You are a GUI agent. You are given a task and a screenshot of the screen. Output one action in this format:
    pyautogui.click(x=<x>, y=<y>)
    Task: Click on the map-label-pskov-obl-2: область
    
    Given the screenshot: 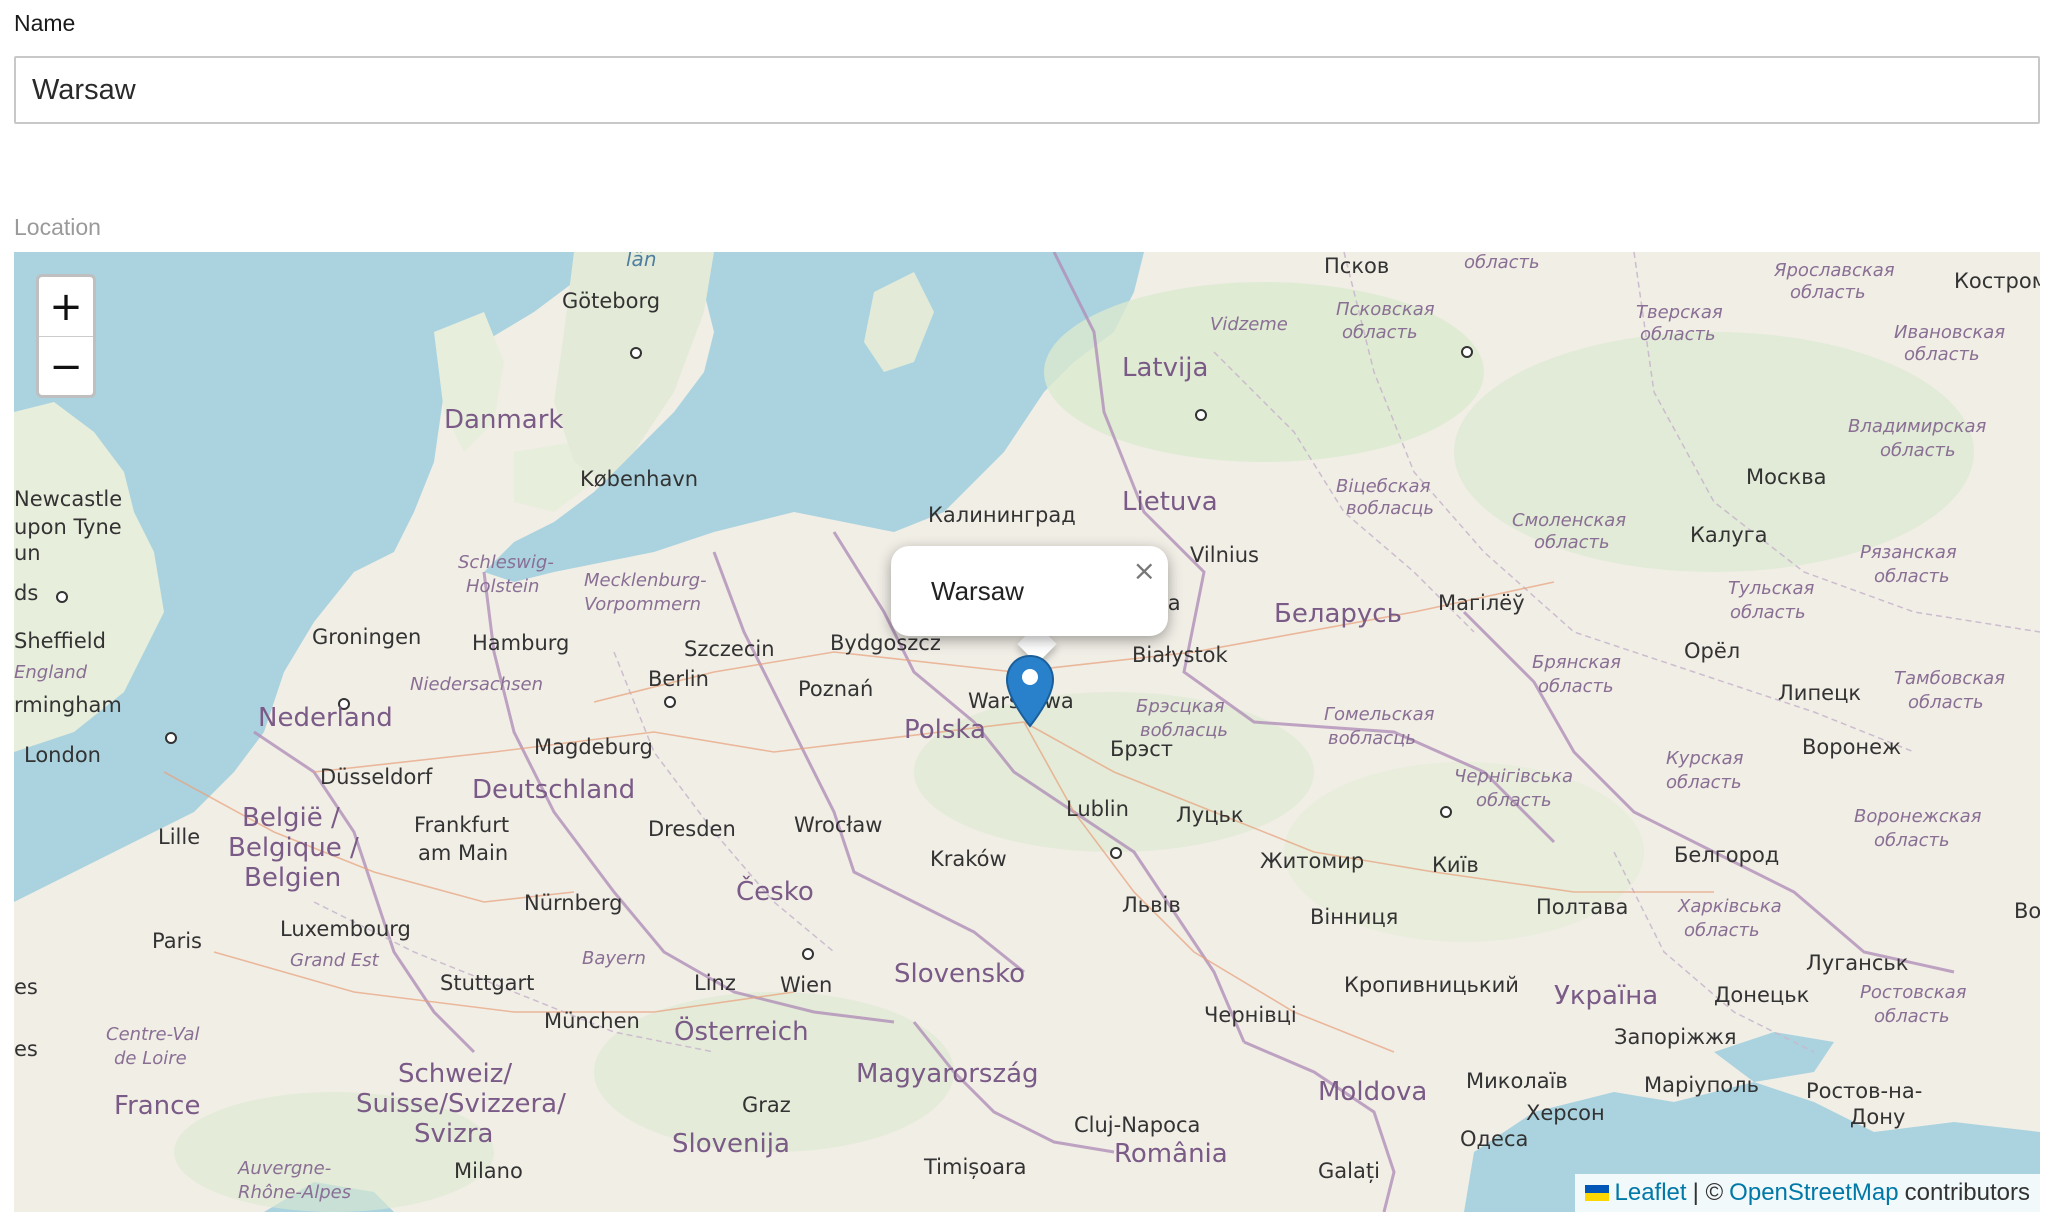 What is the action you would take?
    pyautogui.click(x=1380, y=332)
    